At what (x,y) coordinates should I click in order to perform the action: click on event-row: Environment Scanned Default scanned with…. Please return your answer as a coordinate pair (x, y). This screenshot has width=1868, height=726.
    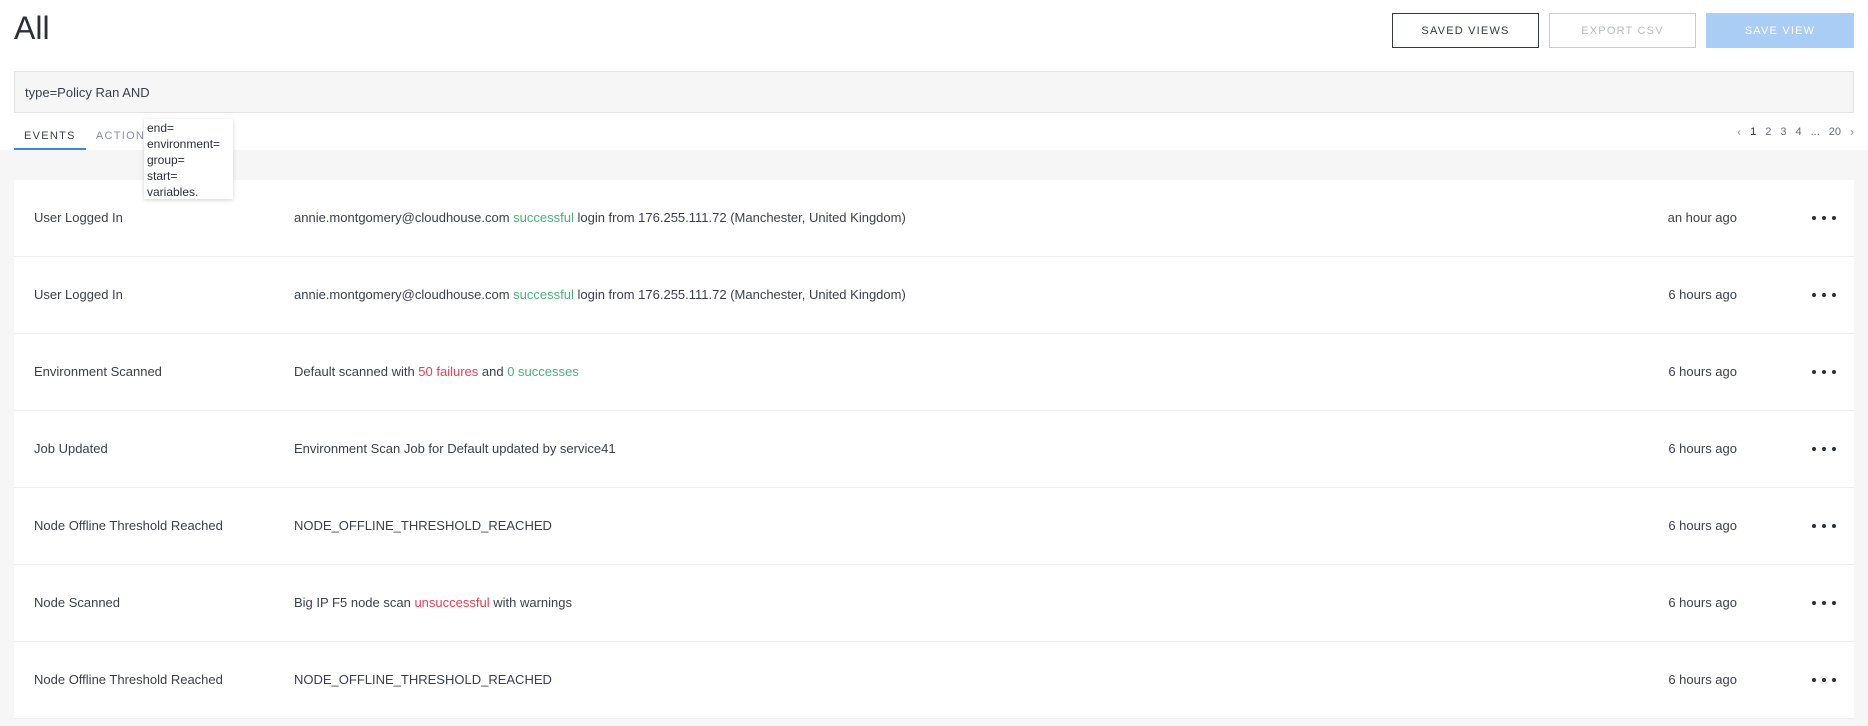
    Looking at the image, I should click on (934, 372).